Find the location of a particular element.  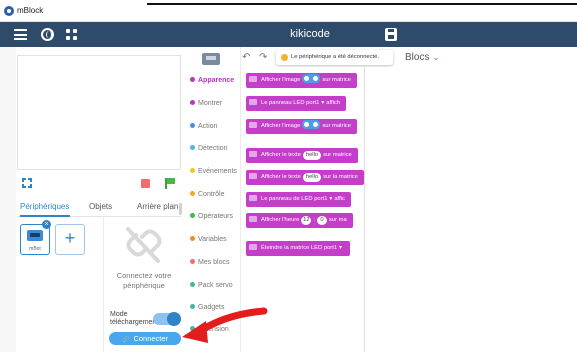

globe-icon is located at coordinates (47, 34).